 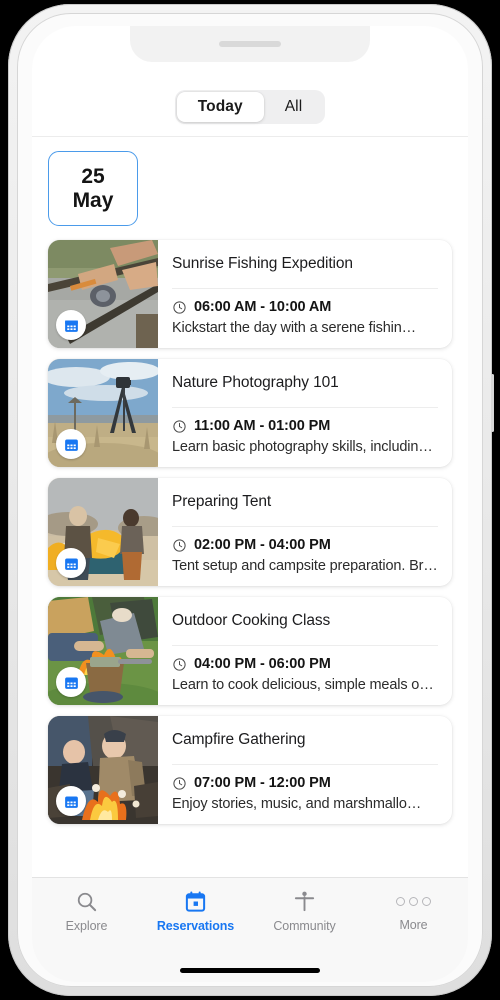 What do you see at coordinates (305, 502) in the screenshot?
I see `event-title: Preparing Tent` at bounding box center [305, 502].